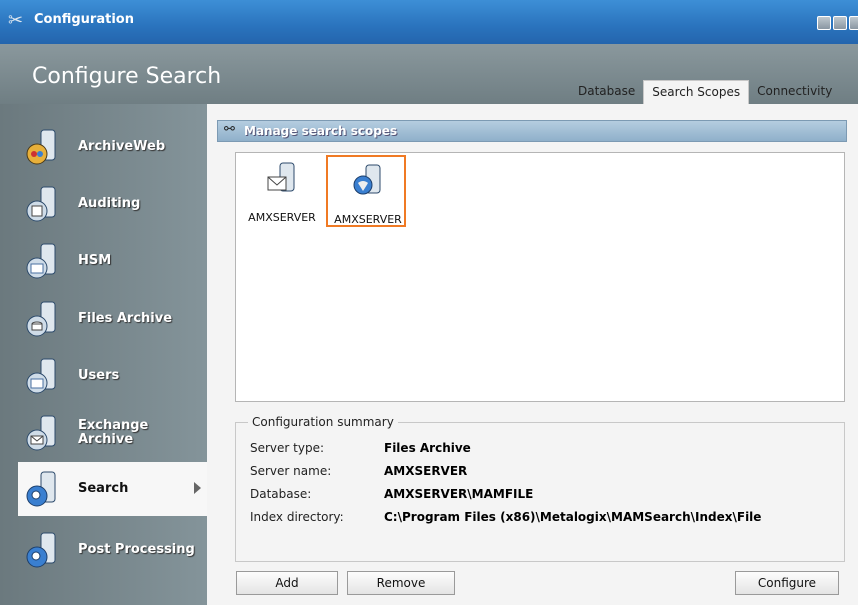  I want to click on sidebar-item-label: Files Archive, so click(125, 318).